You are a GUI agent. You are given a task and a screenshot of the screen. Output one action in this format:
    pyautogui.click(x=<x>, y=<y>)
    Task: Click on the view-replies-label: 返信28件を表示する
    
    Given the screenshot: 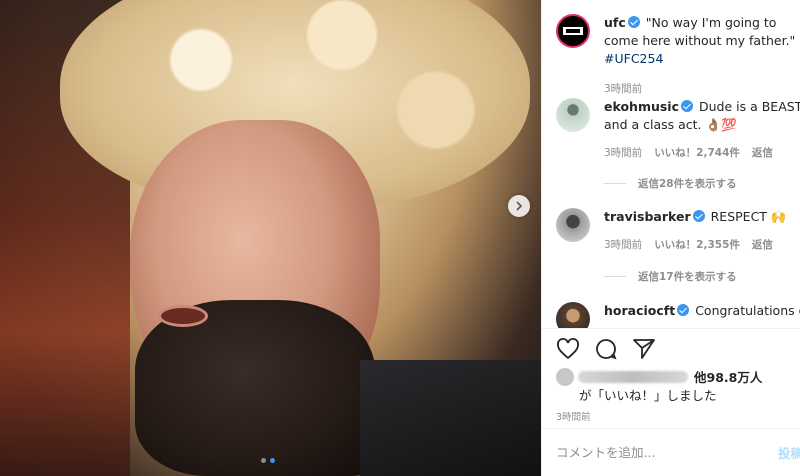 What is the action you would take?
    pyautogui.click(x=687, y=184)
    